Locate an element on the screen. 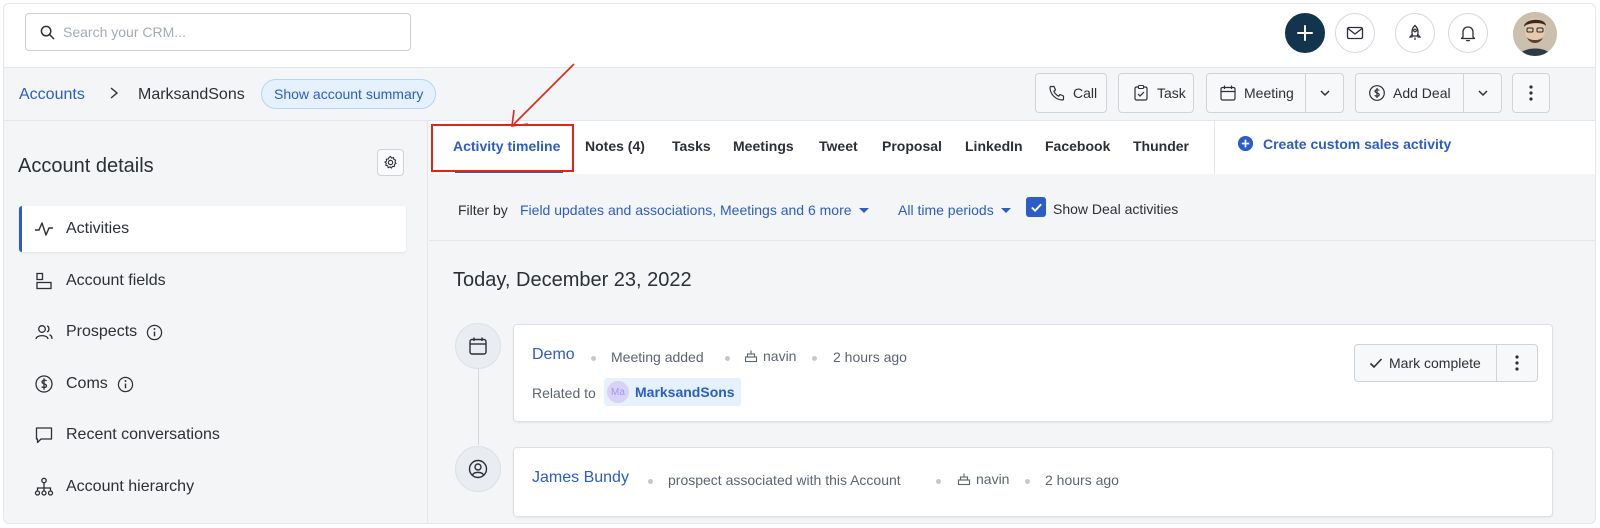 The height and width of the screenshot is (528, 1600). tab-divider is located at coordinates (1214, 147).